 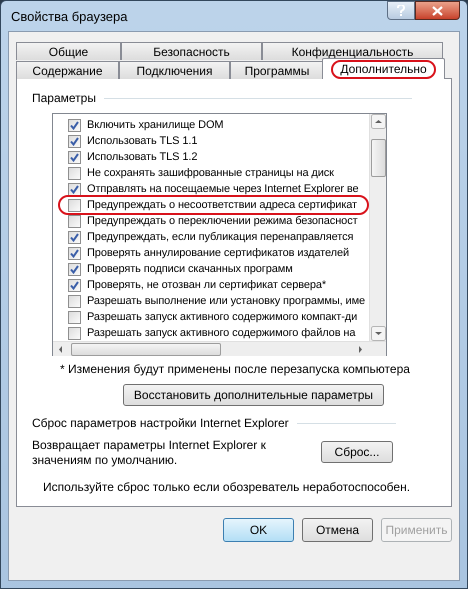 What do you see at coordinates (218, 253) in the screenshot?
I see `setting-label: Проверять аннулирование сертификатов издателей` at bounding box center [218, 253].